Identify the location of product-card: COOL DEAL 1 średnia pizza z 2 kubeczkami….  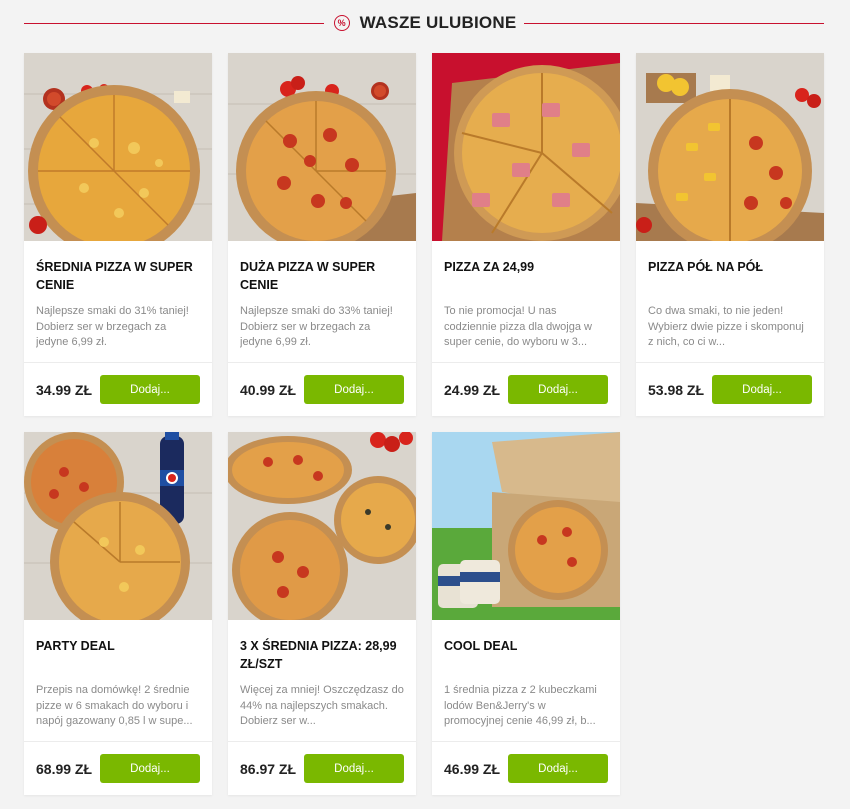
(526, 613).